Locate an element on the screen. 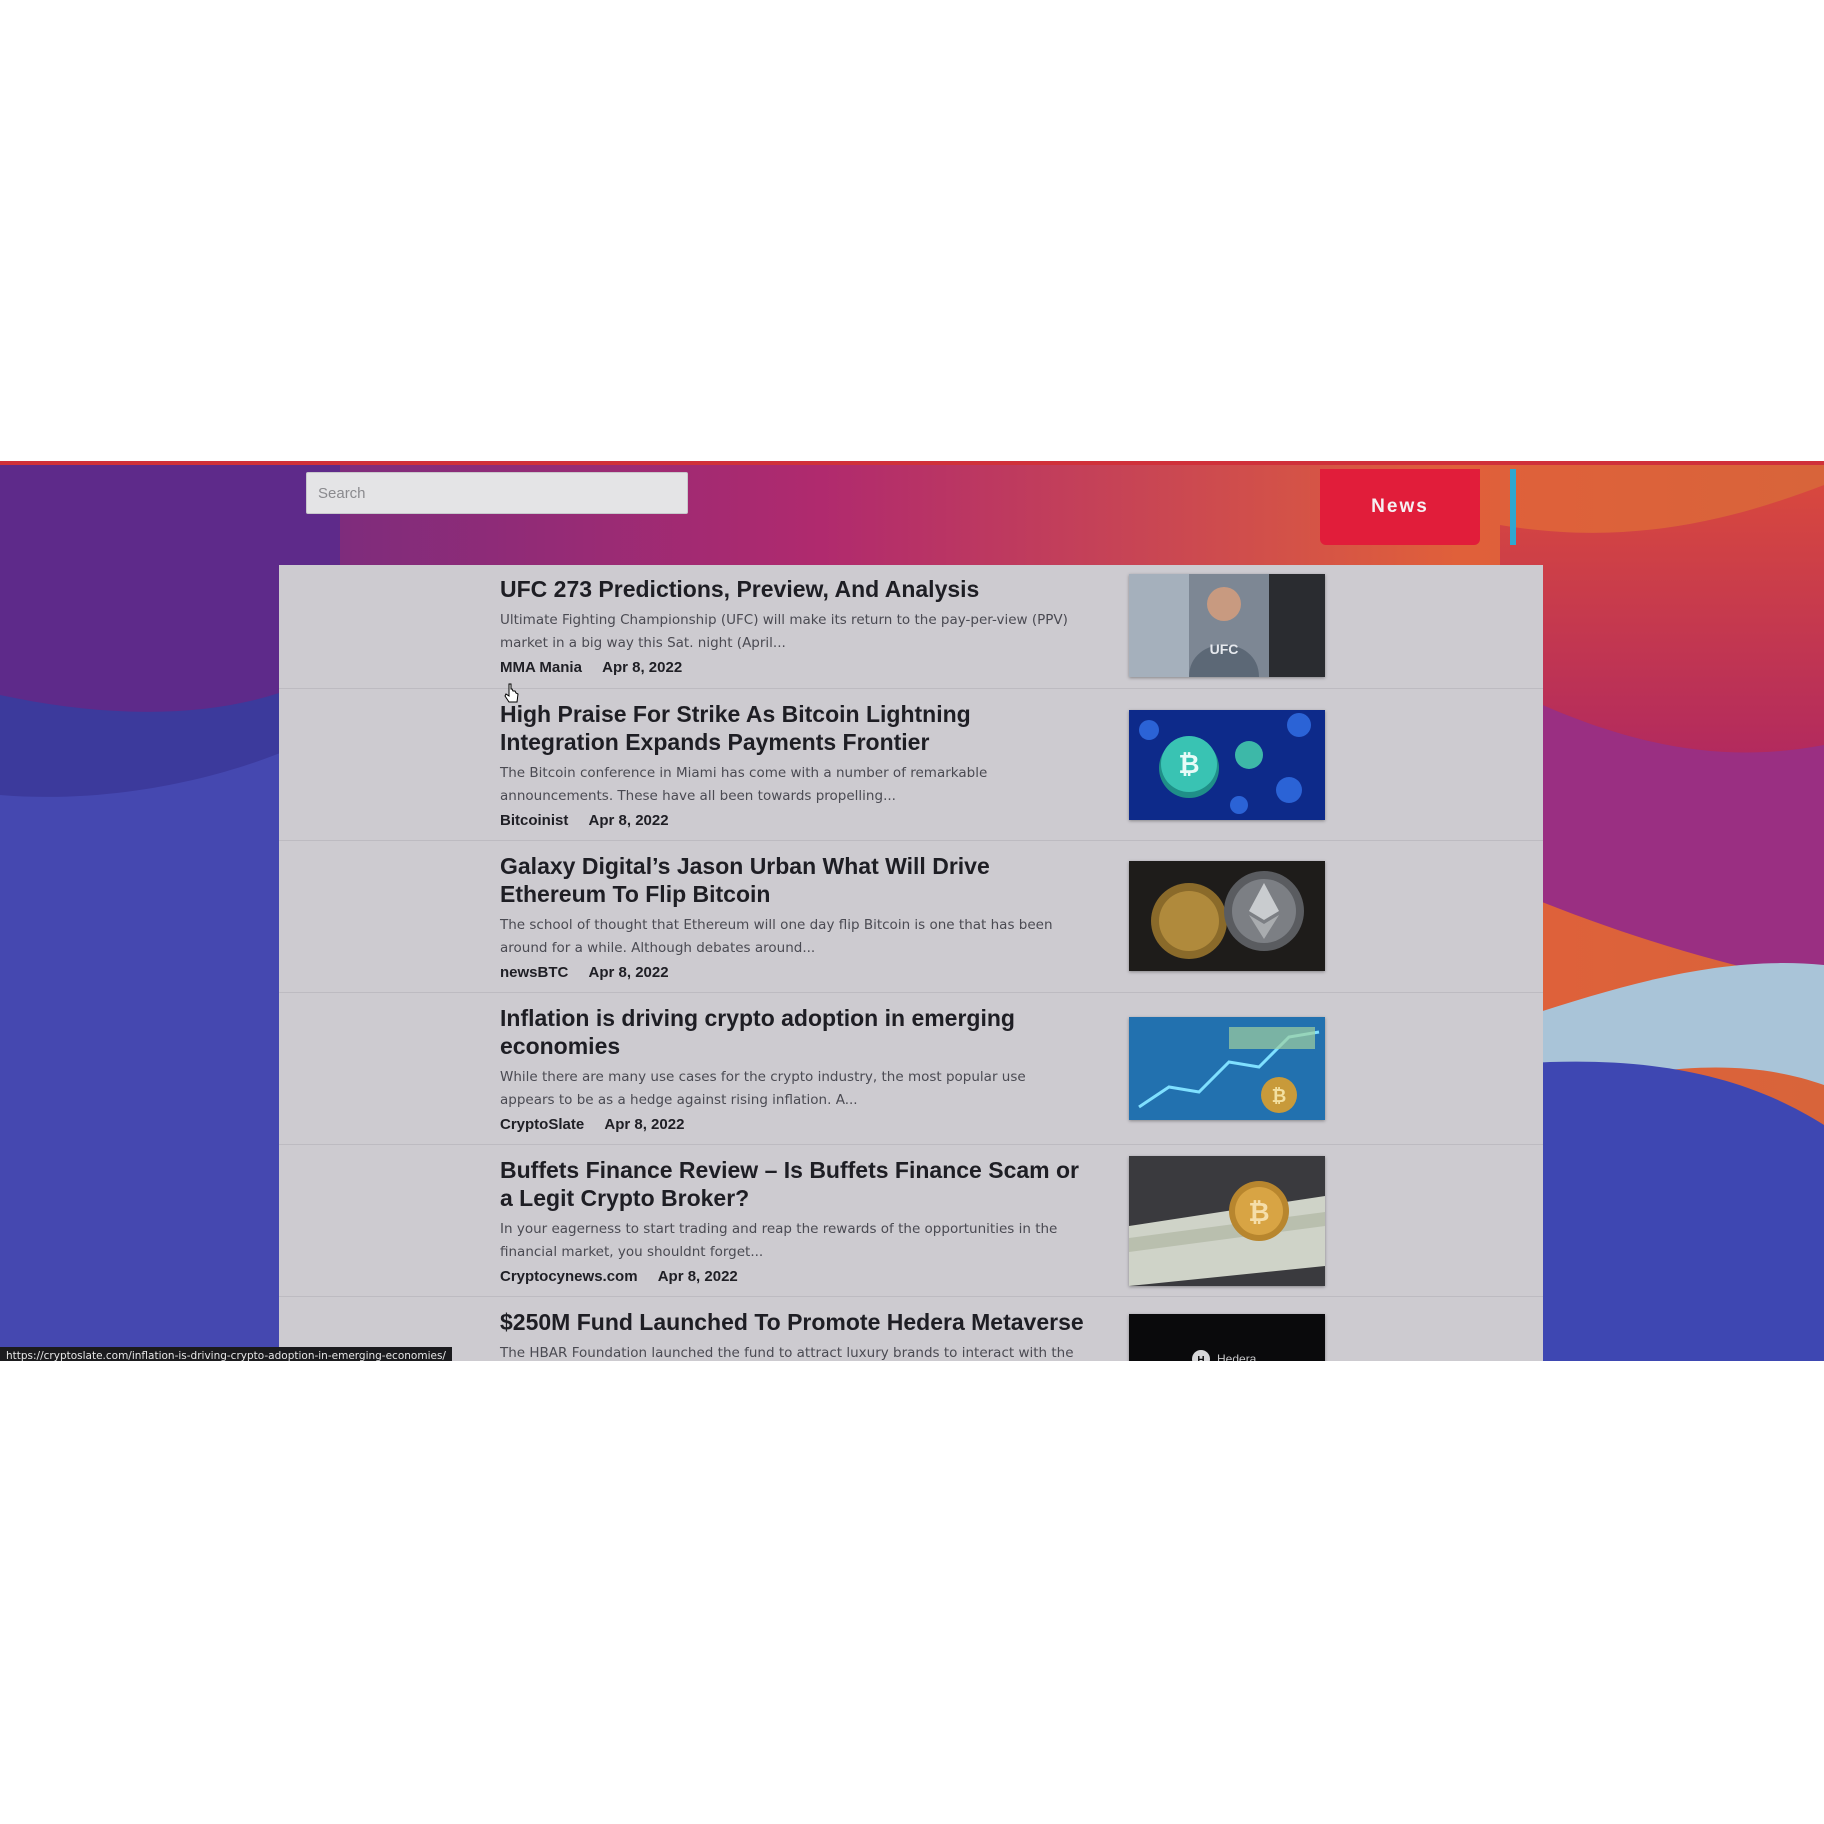 The height and width of the screenshot is (1824, 1824). article-meta: MMA Mania Apr 8, 2022 is located at coordinates (792, 667).